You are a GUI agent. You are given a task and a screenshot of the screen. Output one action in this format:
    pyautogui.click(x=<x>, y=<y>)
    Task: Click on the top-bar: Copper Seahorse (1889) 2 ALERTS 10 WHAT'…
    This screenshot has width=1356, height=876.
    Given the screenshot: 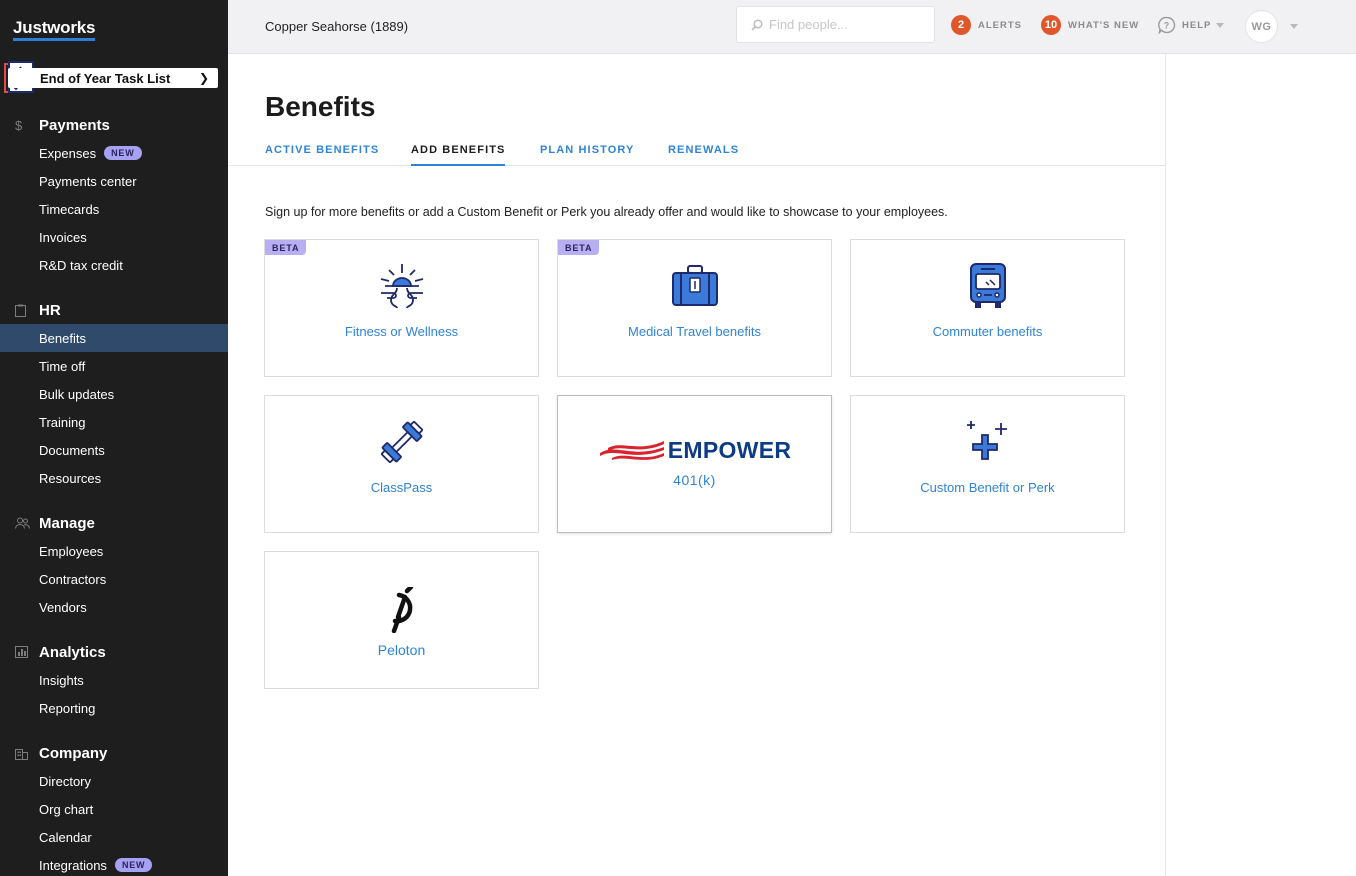 What is the action you would take?
    pyautogui.click(x=792, y=27)
    